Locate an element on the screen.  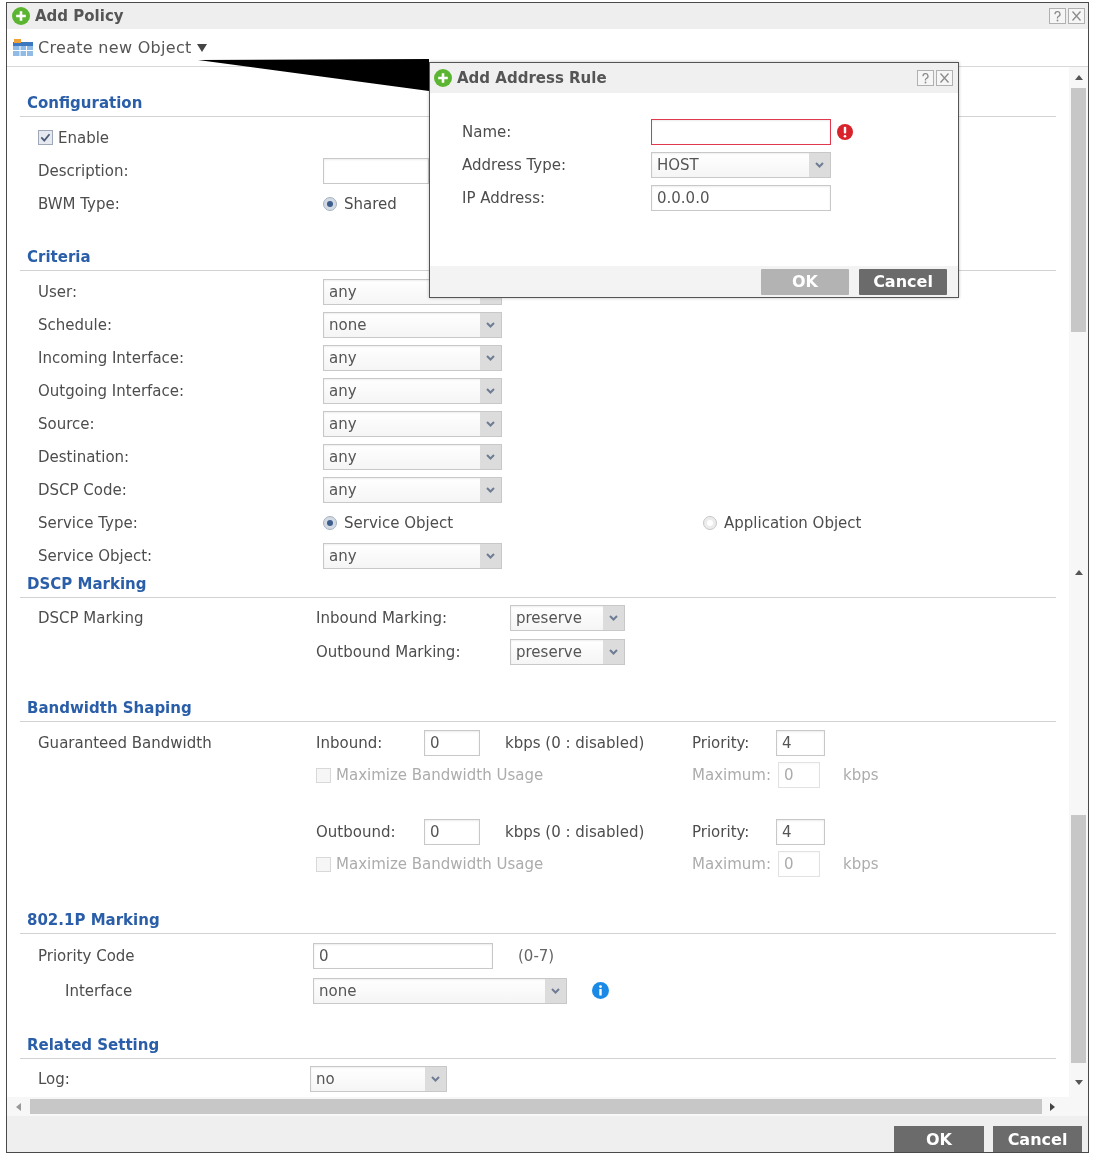
field-label: Service Object: is located at coordinates (95, 555).